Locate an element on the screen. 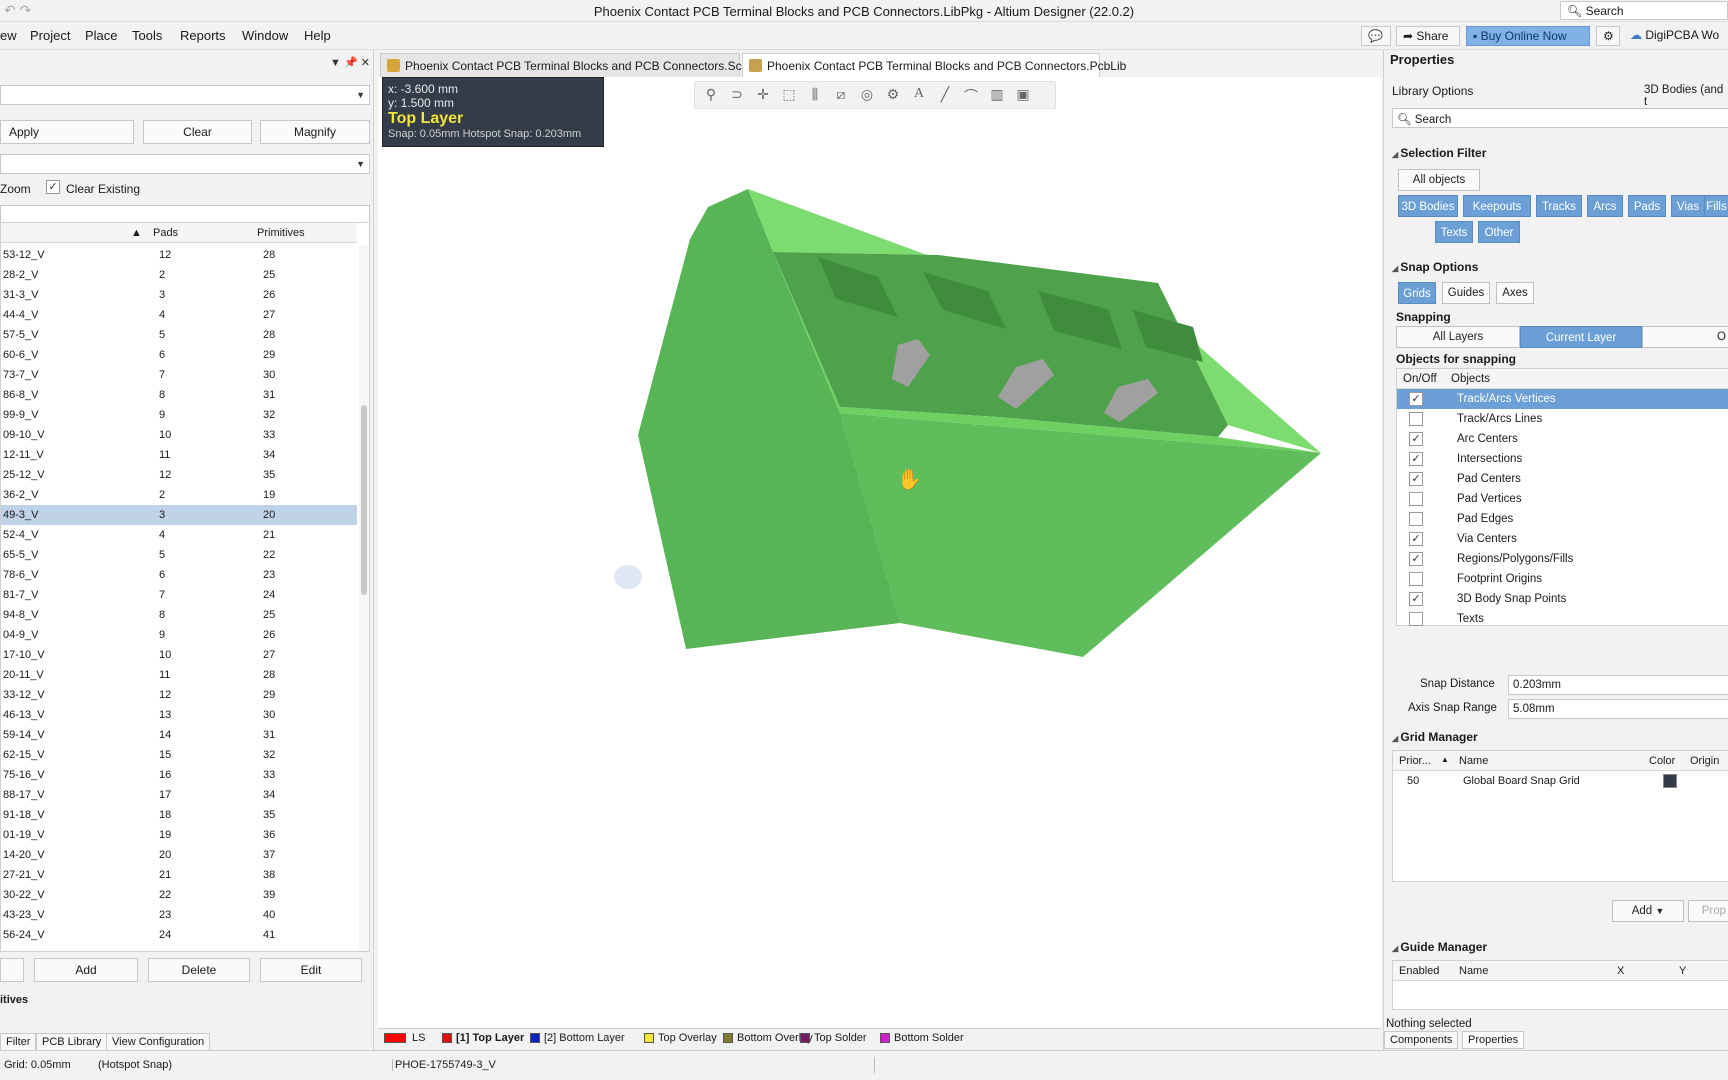 The height and width of the screenshot is (1080, 1728). menu-reports: Reports is located at coordinates (203, 35).